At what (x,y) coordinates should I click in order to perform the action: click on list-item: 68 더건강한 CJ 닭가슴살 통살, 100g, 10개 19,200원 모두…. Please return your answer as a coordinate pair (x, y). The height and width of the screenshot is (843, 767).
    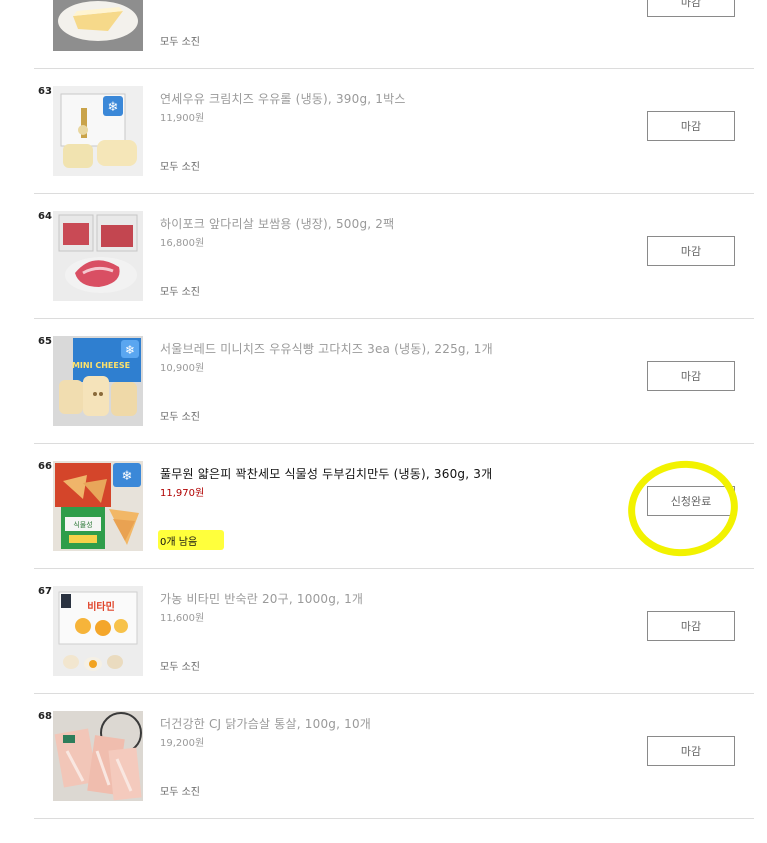
    Looking at the image, I should click on (394, 756).